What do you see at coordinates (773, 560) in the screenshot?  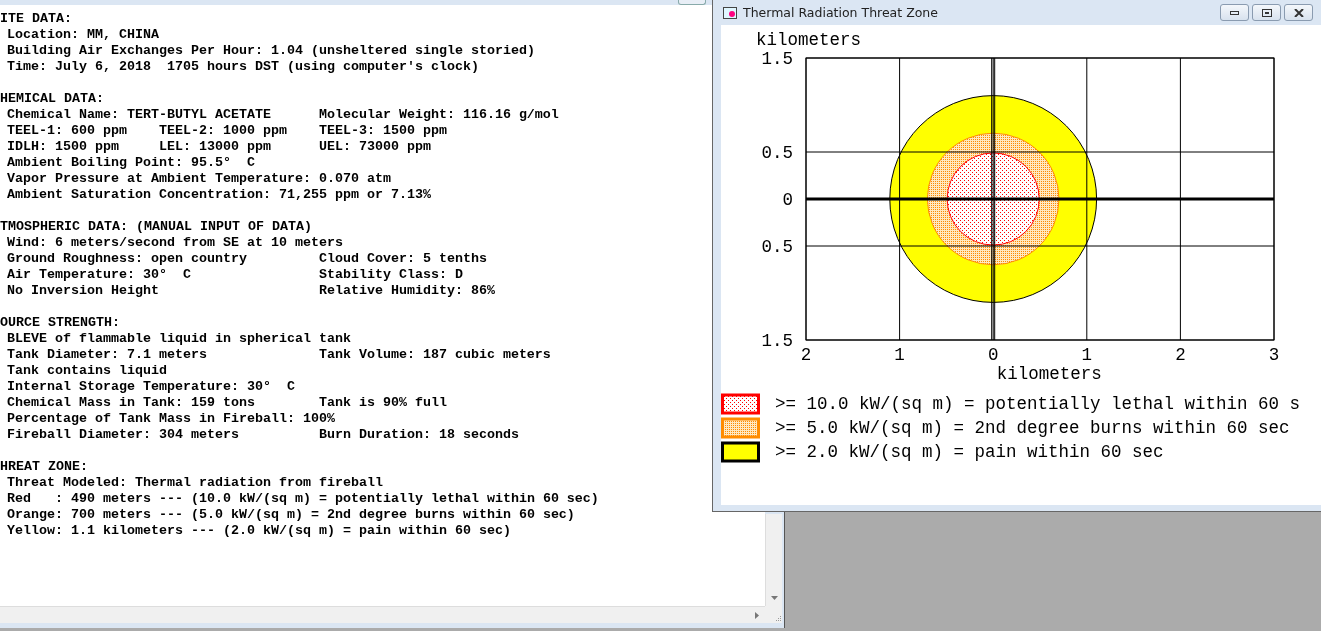 I see `vertical-scrollbar` at bounding box center [773, 560].